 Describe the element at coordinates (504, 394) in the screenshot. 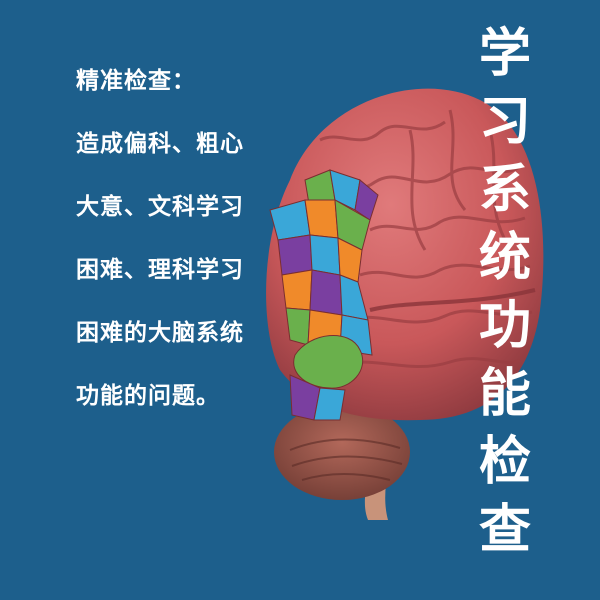

I see `title-char: 能` at that location.